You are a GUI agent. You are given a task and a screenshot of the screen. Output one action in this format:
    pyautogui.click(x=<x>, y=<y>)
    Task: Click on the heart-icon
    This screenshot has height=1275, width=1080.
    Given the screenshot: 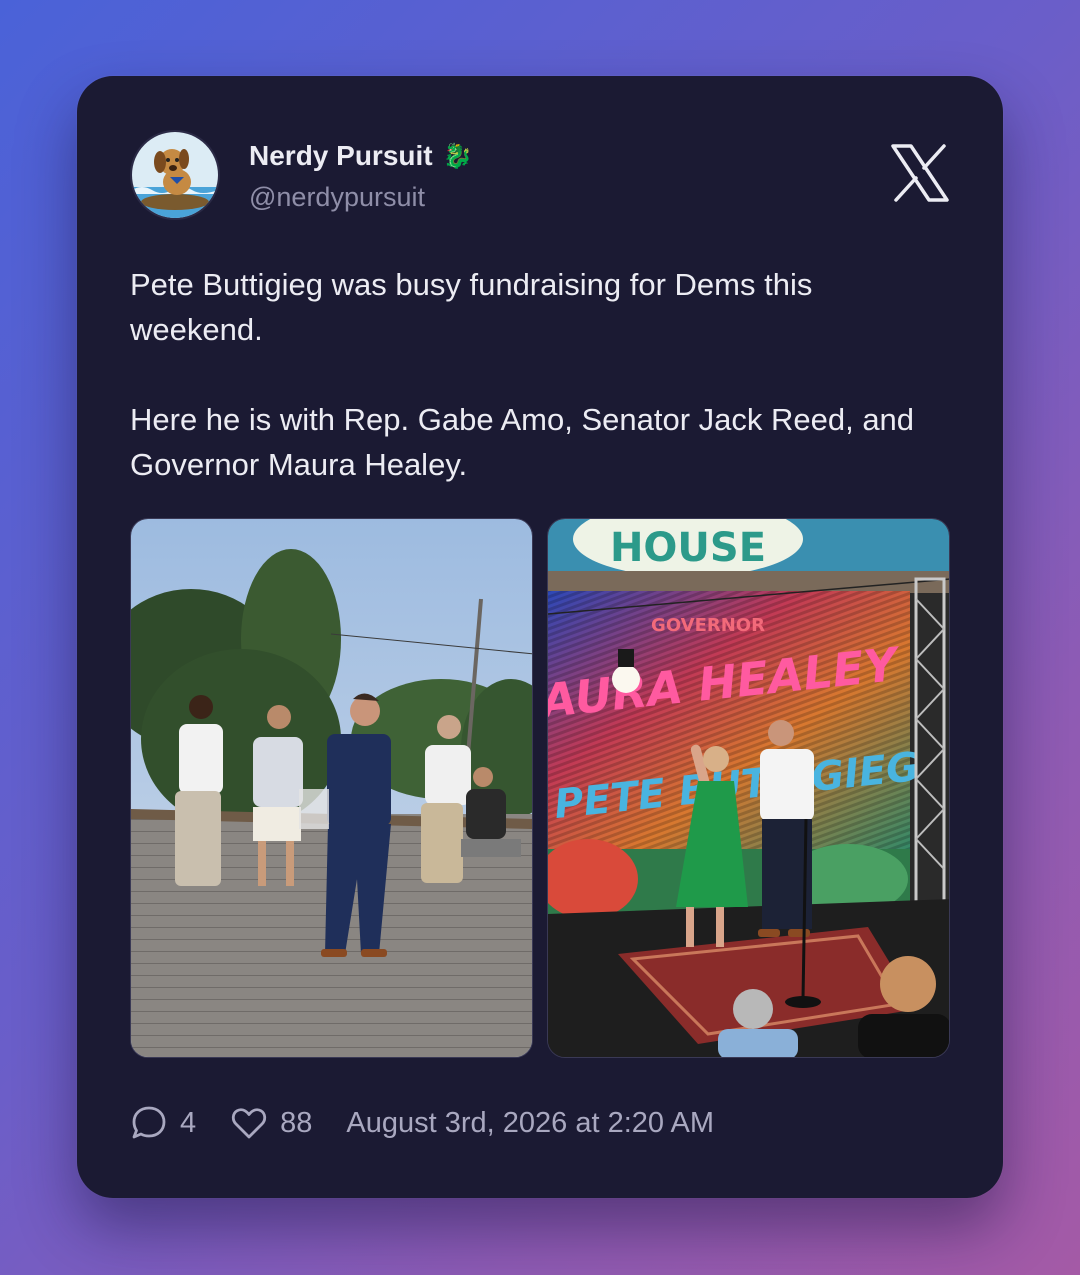 What is the action you would take?
    pyautogui.click(x=249, y=1123)
    